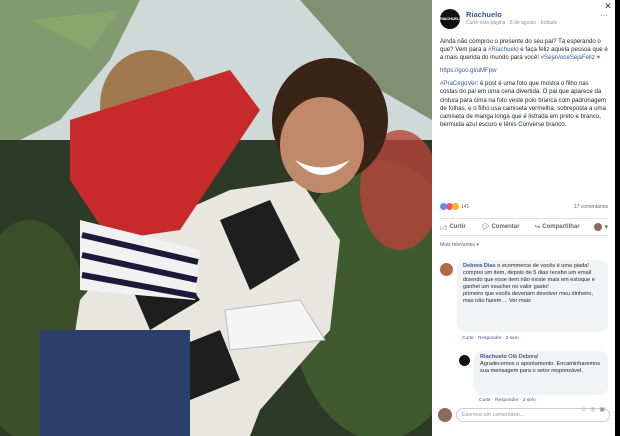  Describe the element at coordinates (465, 207) in the screenshot. I see `reaction-count: 141` at that location.